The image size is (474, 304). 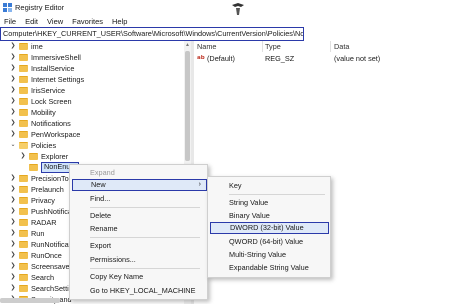 What do you see at coordinates (269, 186) in the screenshot?
I see `submenu-item-key: Key` at bounding box center [269, 186].